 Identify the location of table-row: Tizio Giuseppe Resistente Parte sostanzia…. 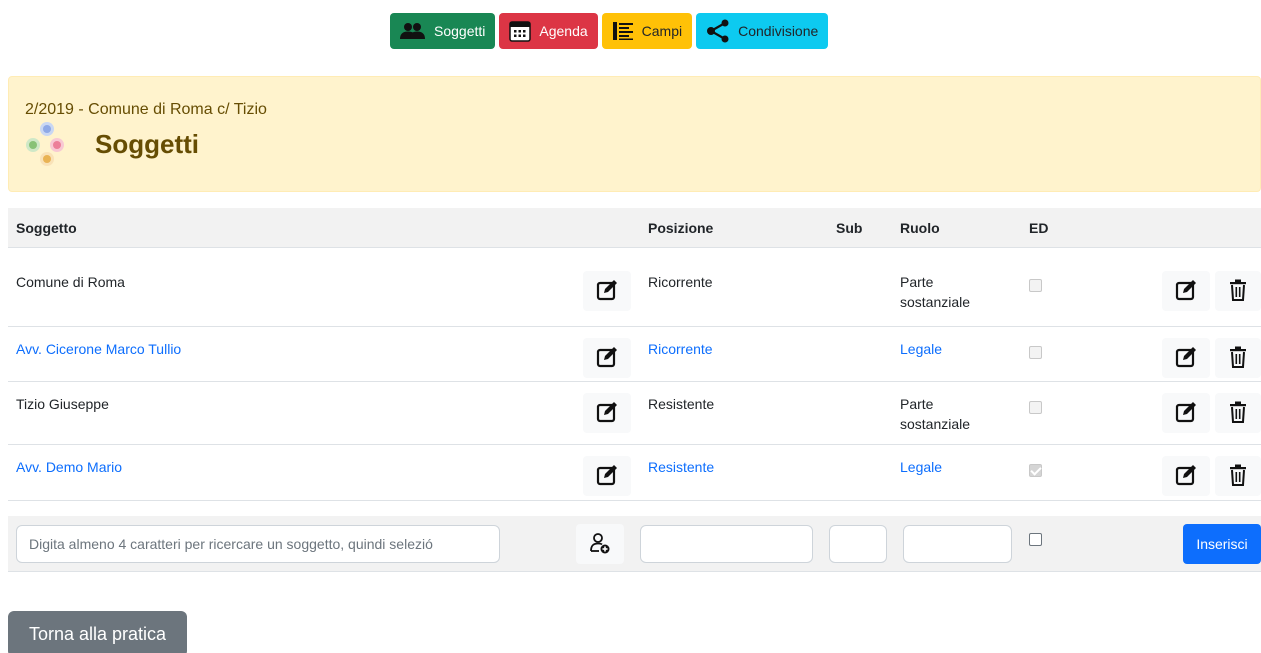
(634, 413).